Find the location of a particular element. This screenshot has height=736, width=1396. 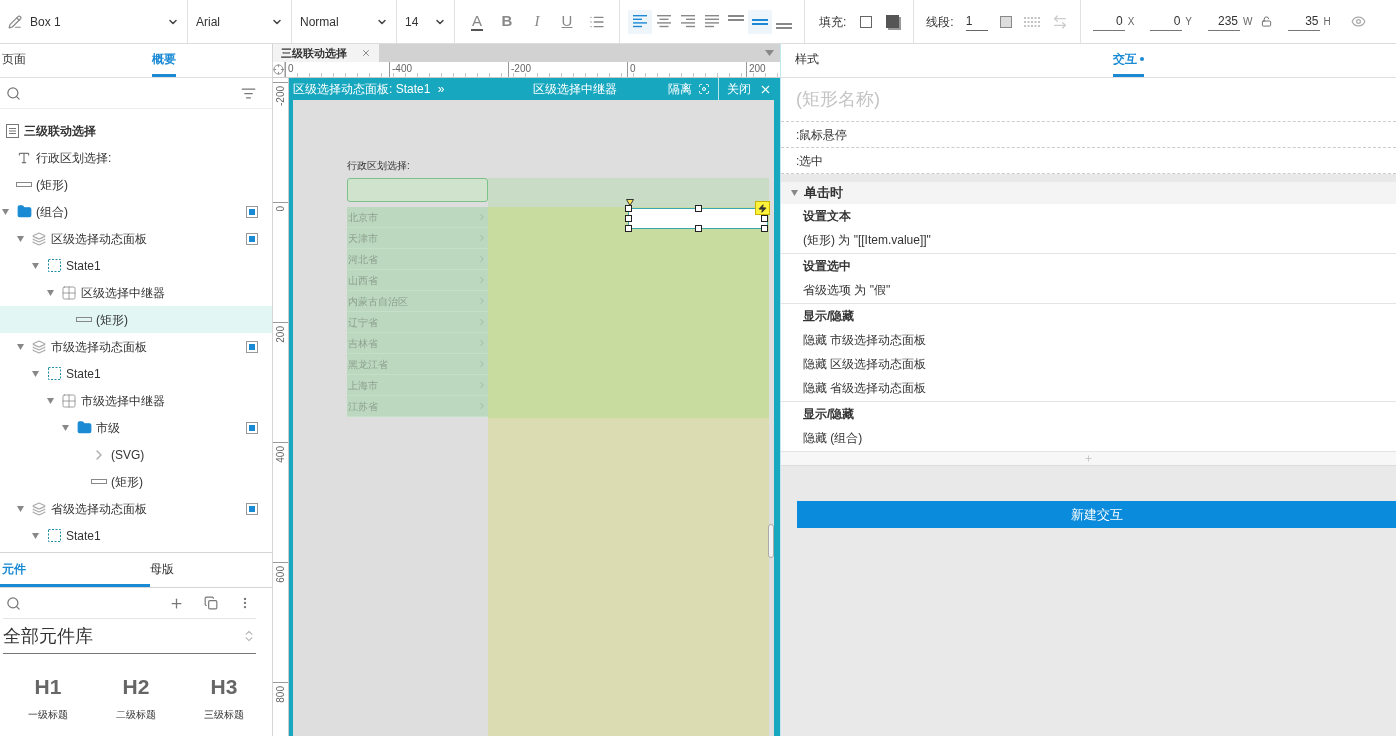

action-detail: 隐藏 市级选择动态面板 is located at coordinates (865, 340).